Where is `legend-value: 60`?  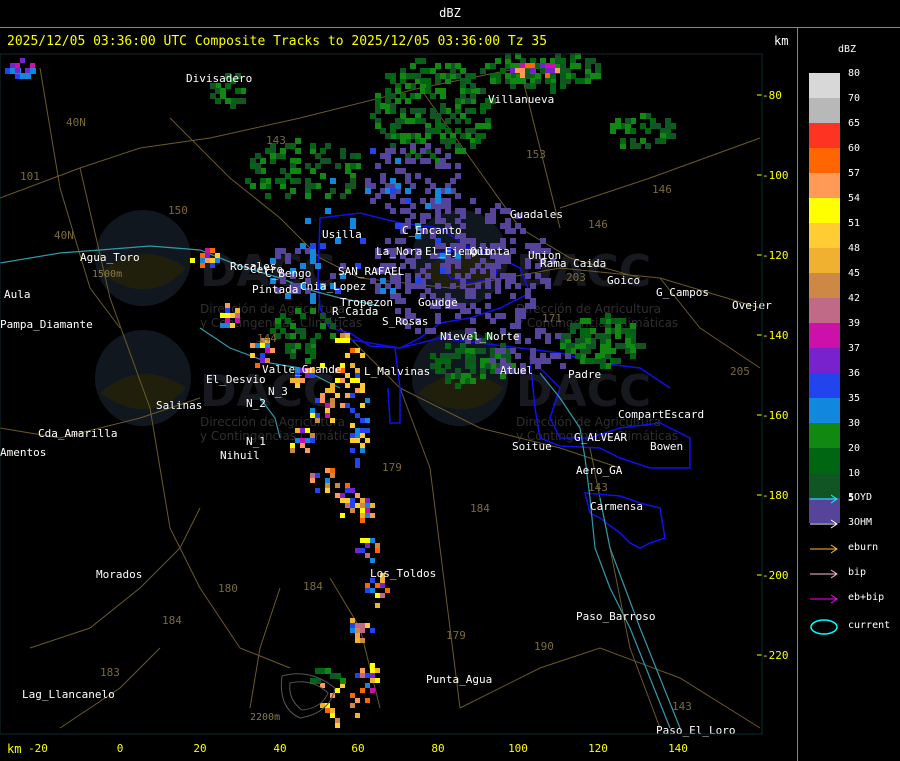
legend-value: 60 is located at coordinates (854, 148).